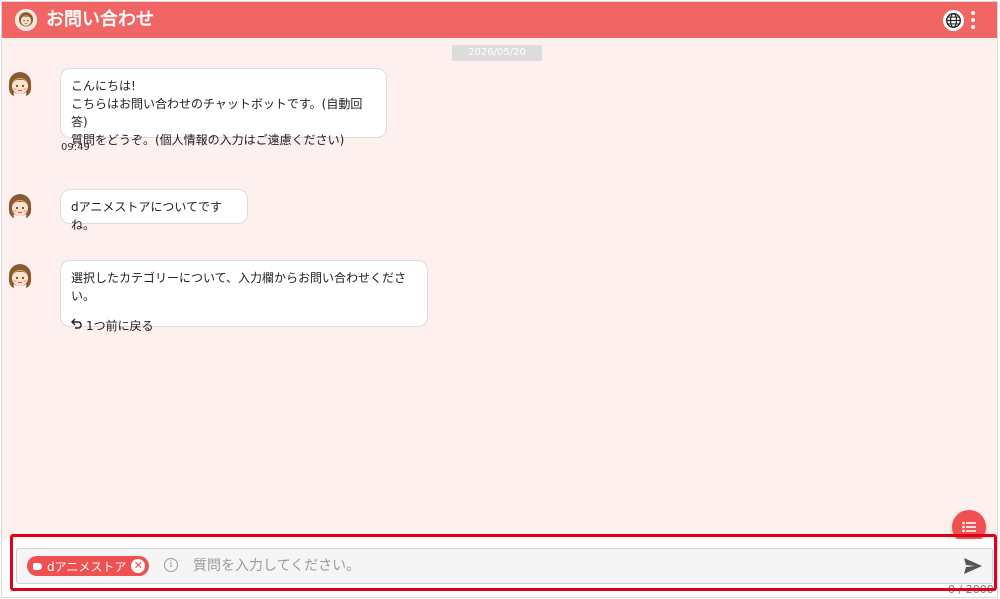 This screenshot has width=1000, height=599. I want to click on bot-message-bubble: dアニメストアについてですね。, so click(154, 210).